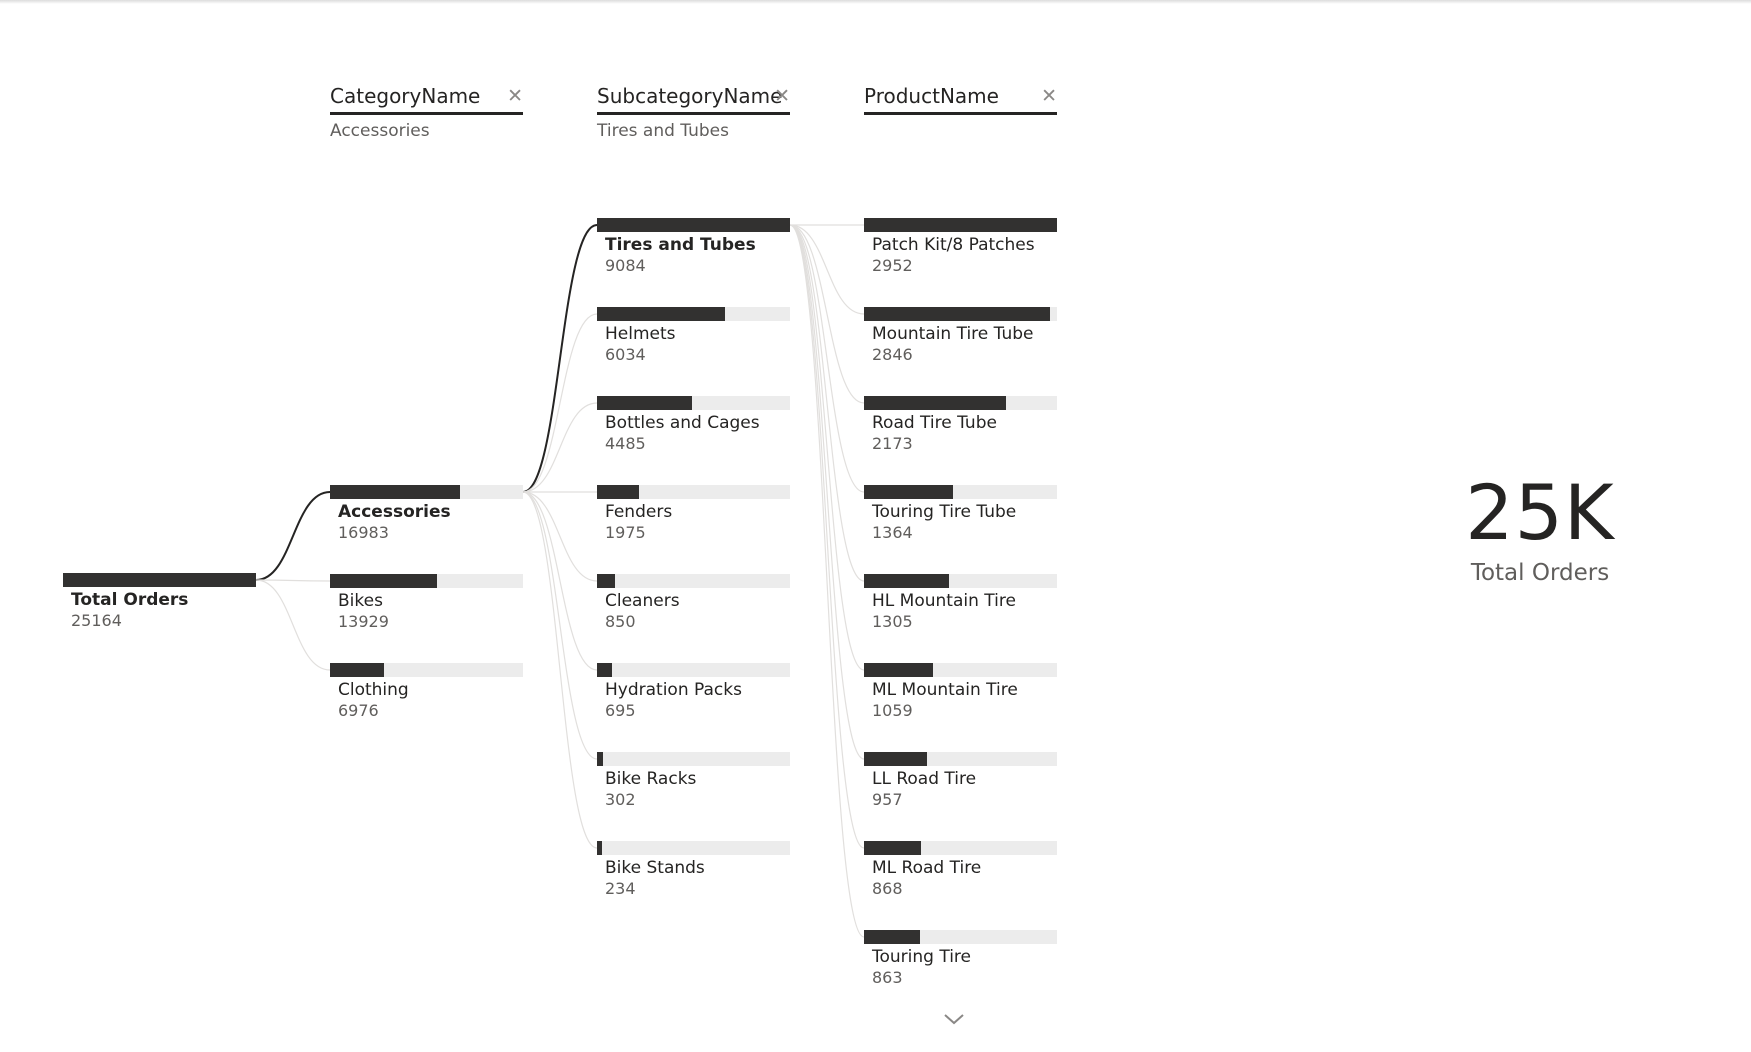 This screenshot has width=1751, height=1052. What do you see at coordinates (394, 512) in the screenshot?
I see `node-label: Accessories` at bounding box center [394, 512].